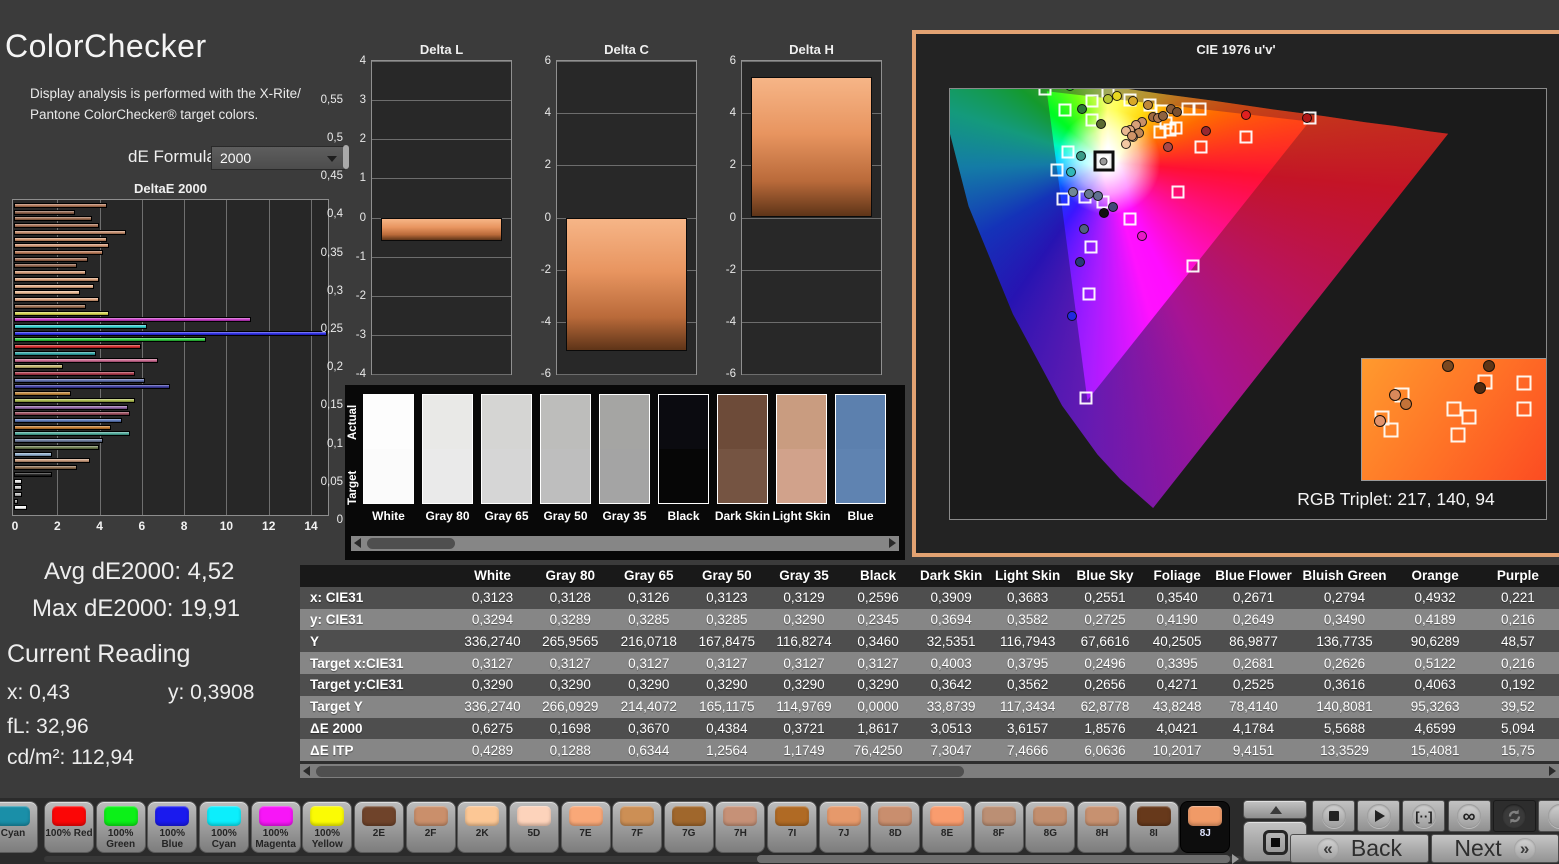  What do you see at coordinates (15, 526) in the screenshot?
I see `x-tick-label: 0` at bounding box center [15, 526].